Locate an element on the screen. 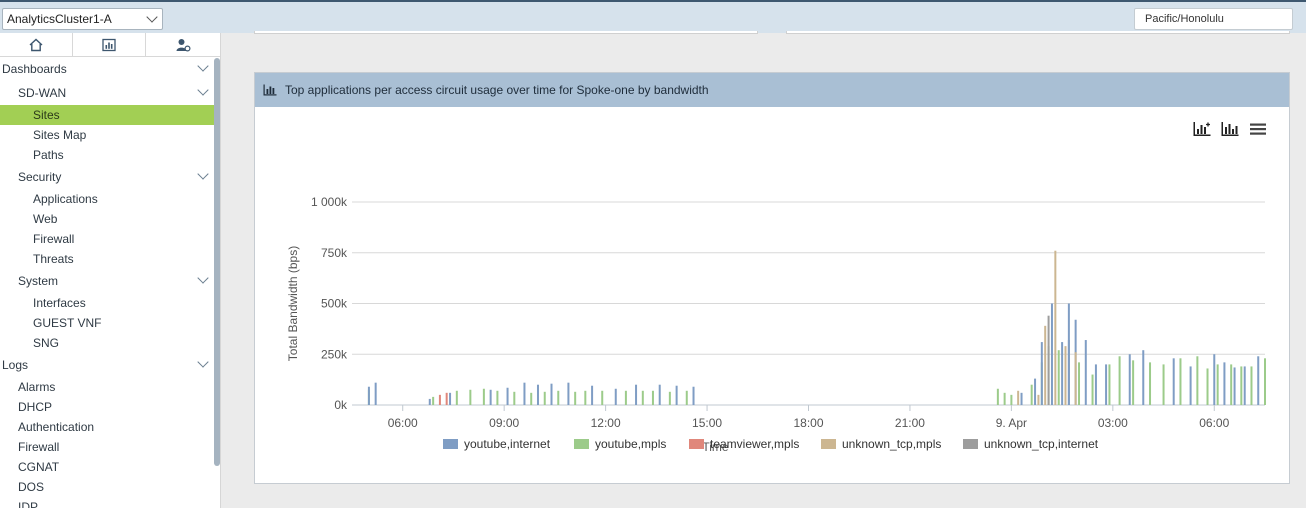  legend-item: unknown_tcp,internet is located at coordinates (1031, 444).